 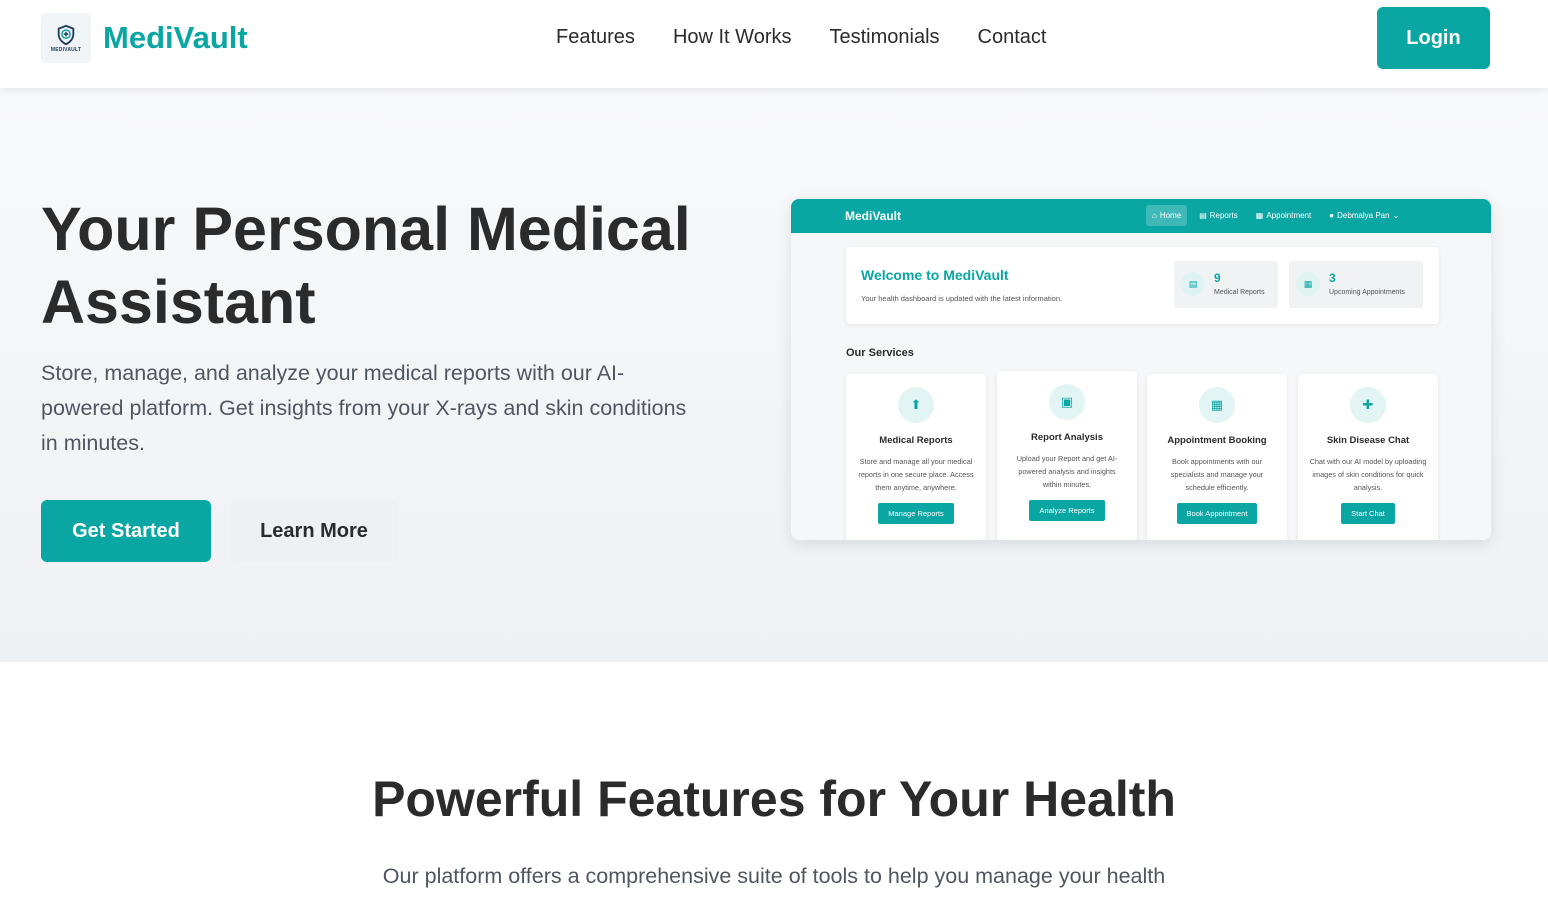 I want to click on preview-nav-label: Debmalya Pan, so click(x=1363, y=215).